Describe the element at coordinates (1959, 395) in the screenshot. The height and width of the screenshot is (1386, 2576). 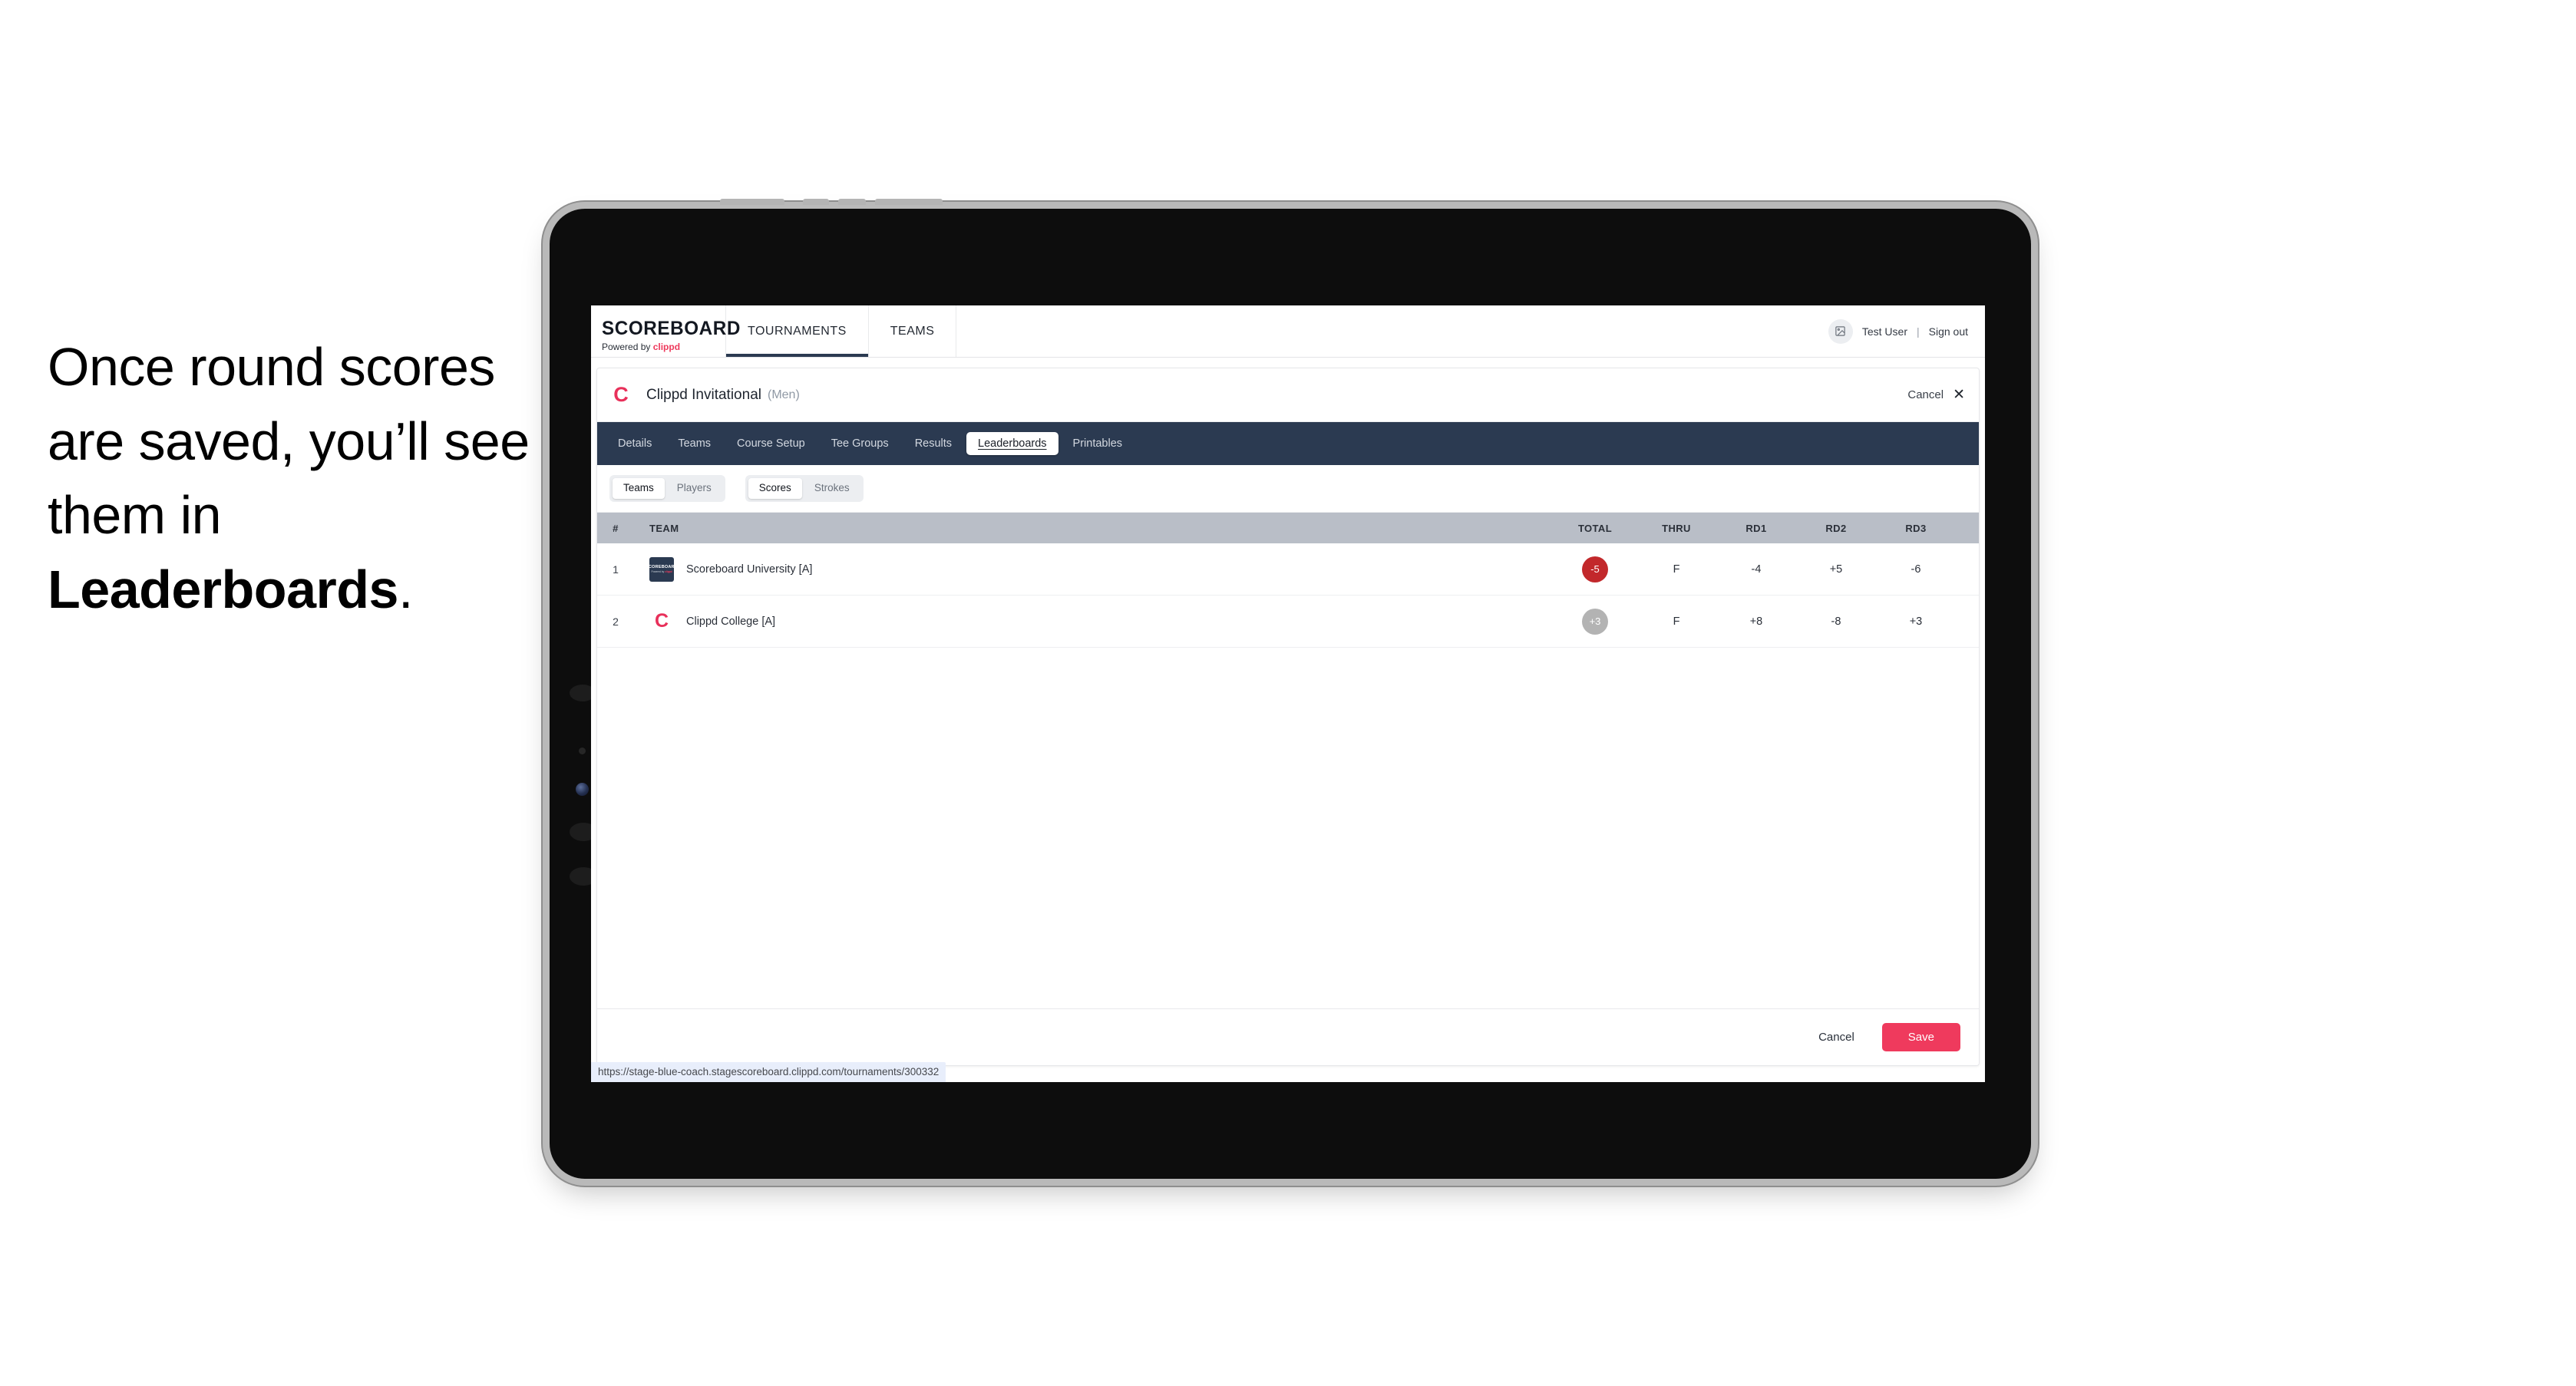
I see `close-icon: ✕` at that location.